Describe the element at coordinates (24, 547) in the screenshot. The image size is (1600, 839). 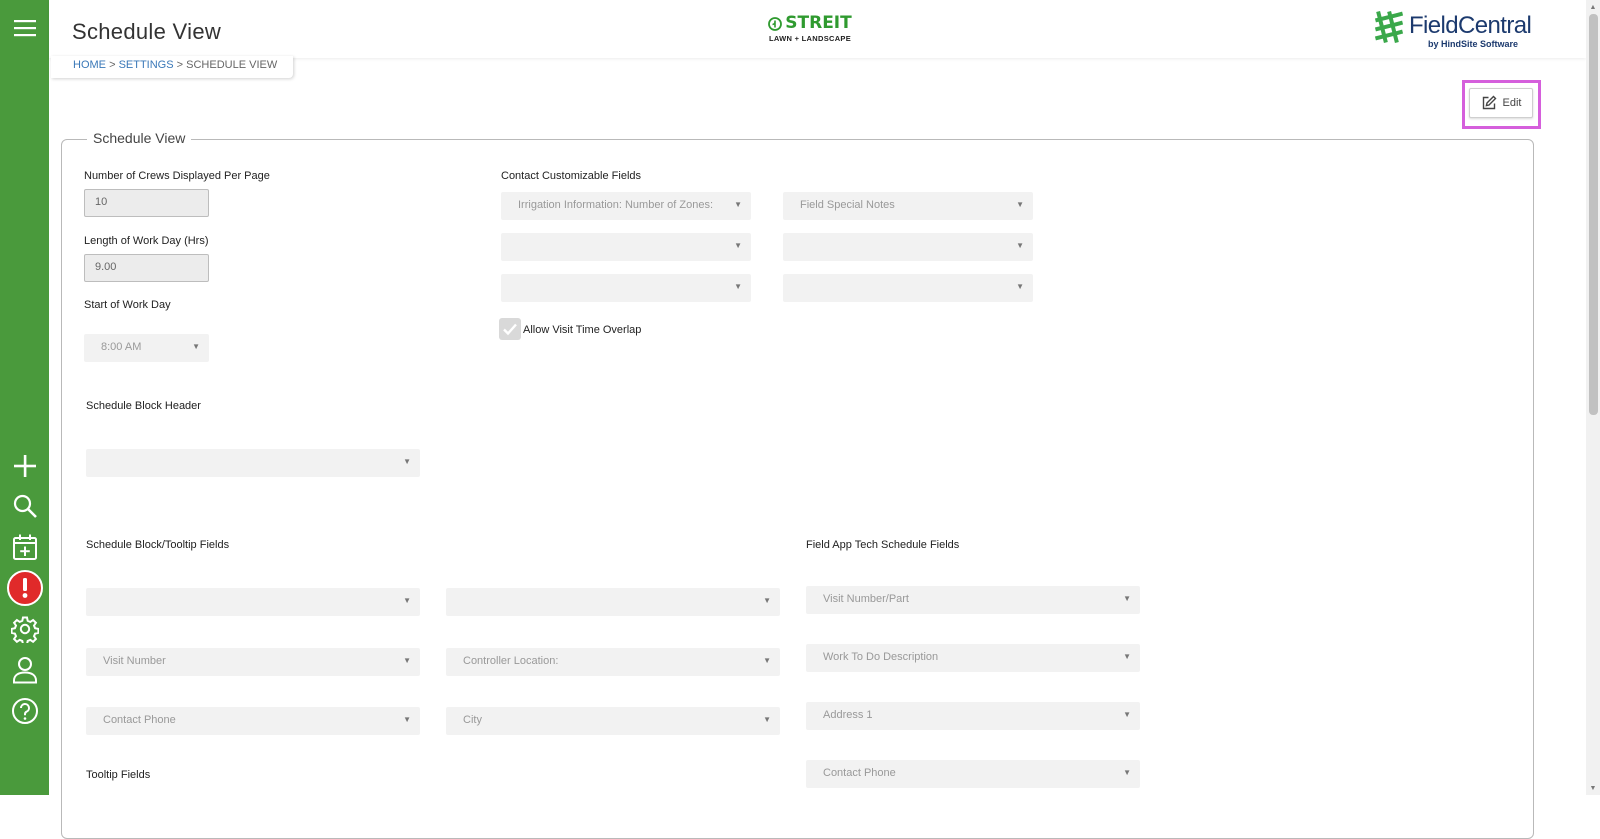
I see `calendar-add-icon` at that location.